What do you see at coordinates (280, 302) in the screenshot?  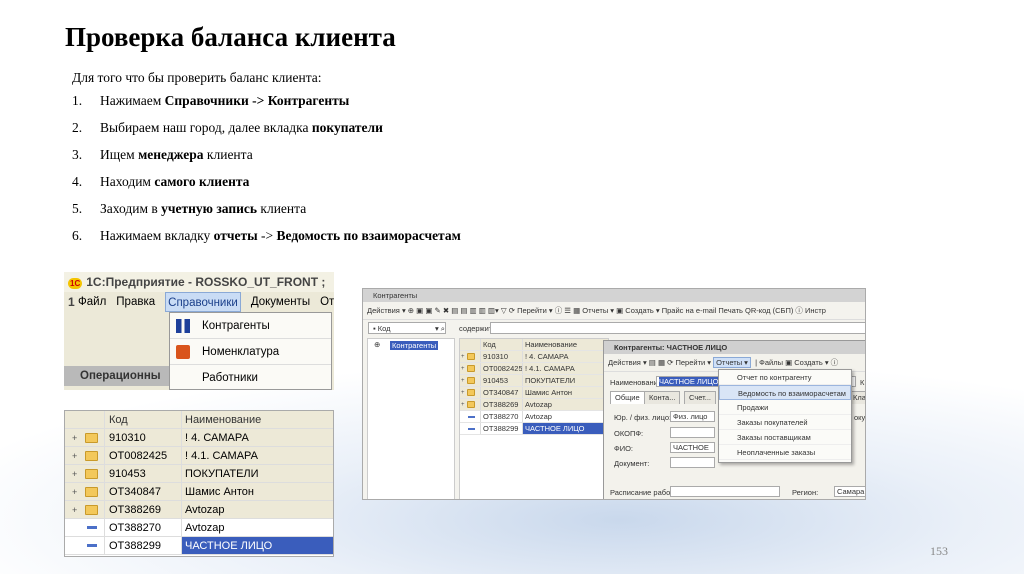 I see `menu-documents: Документы` at bounding box center [280, 302].